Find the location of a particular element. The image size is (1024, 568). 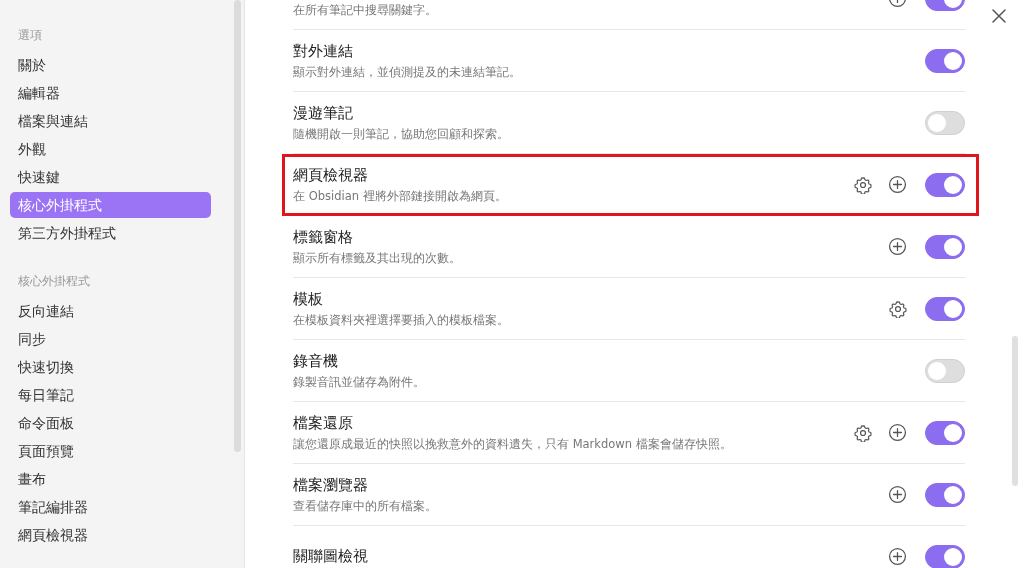

plugin-title: 漫遊筆記 is located at coordinates (323, 113).